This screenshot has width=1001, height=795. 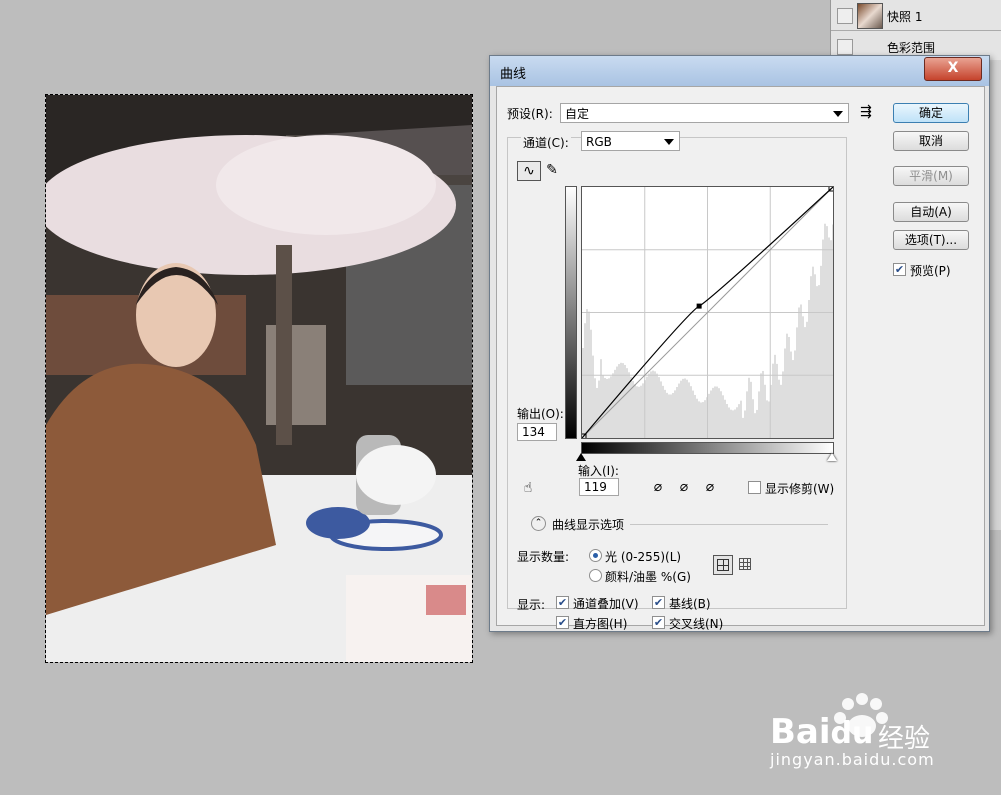 What do you see at coordinates (911, 48) in the screenshot?
I see `layer-name: 色彩范围` at bounding box center [911, 48].